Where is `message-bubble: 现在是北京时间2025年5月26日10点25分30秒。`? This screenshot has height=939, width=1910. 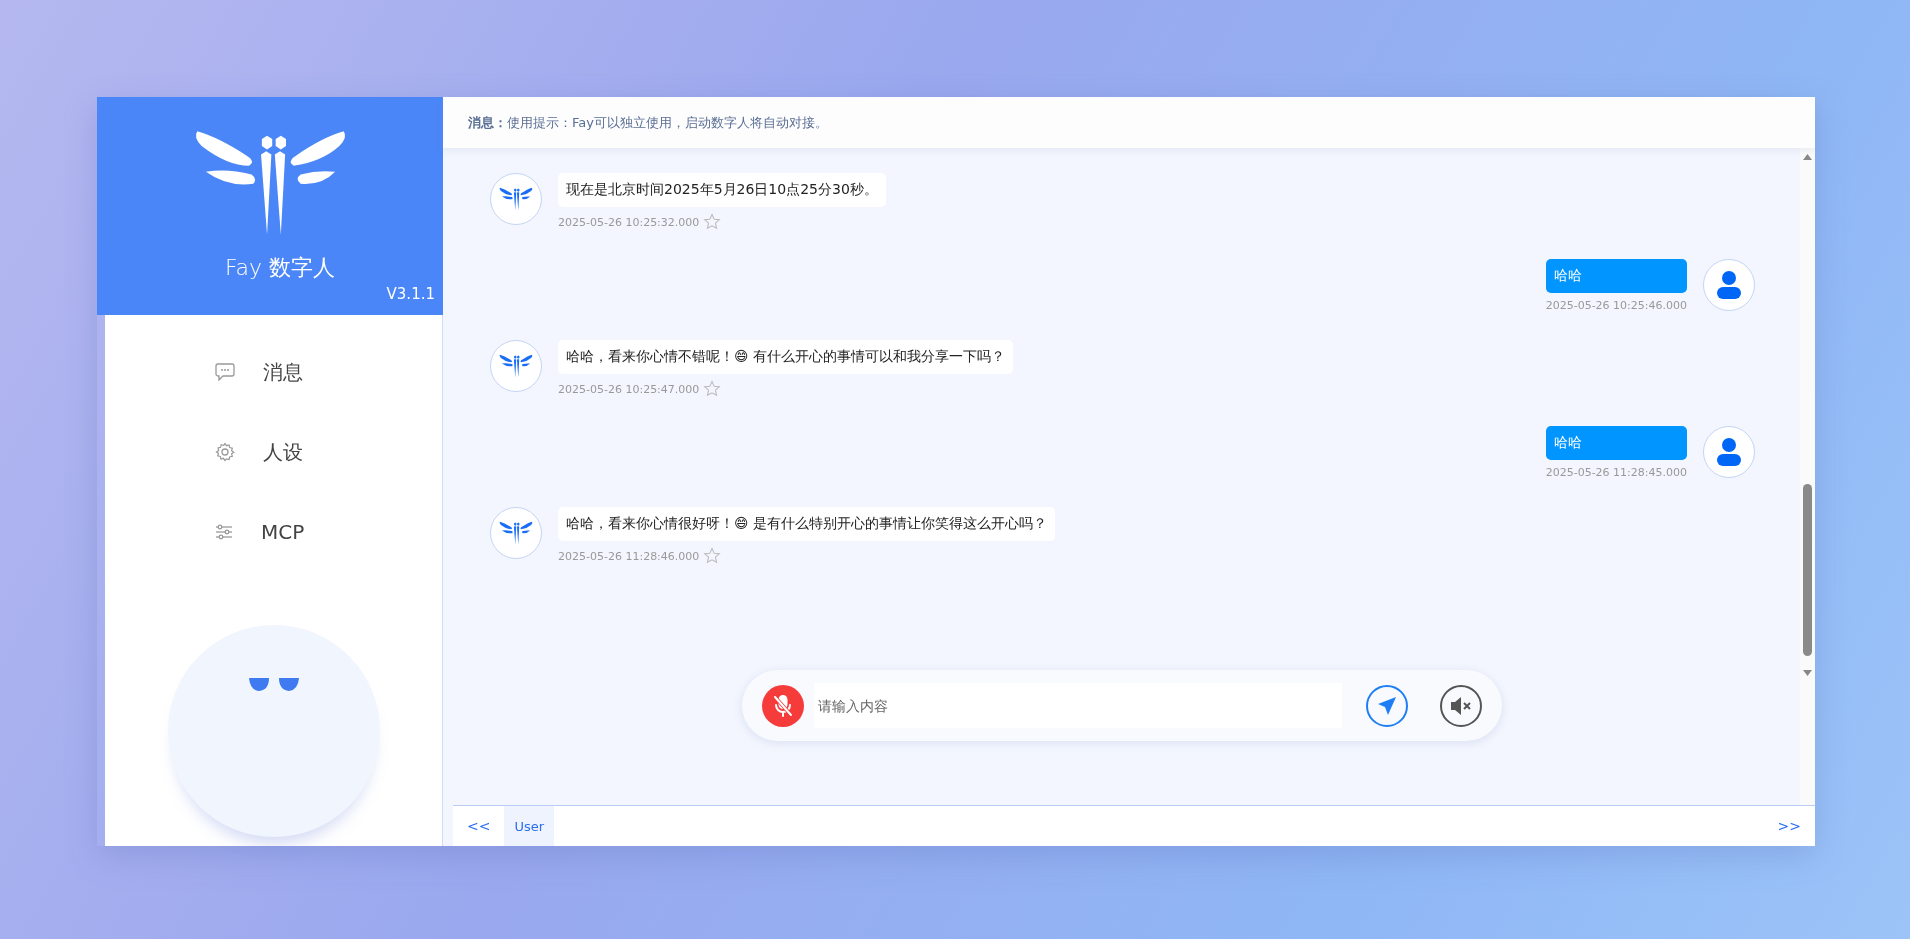 message-bubble: 现在是北京时间2025年5月26日10点25分30秒。 is located at coordinates (722, 190).